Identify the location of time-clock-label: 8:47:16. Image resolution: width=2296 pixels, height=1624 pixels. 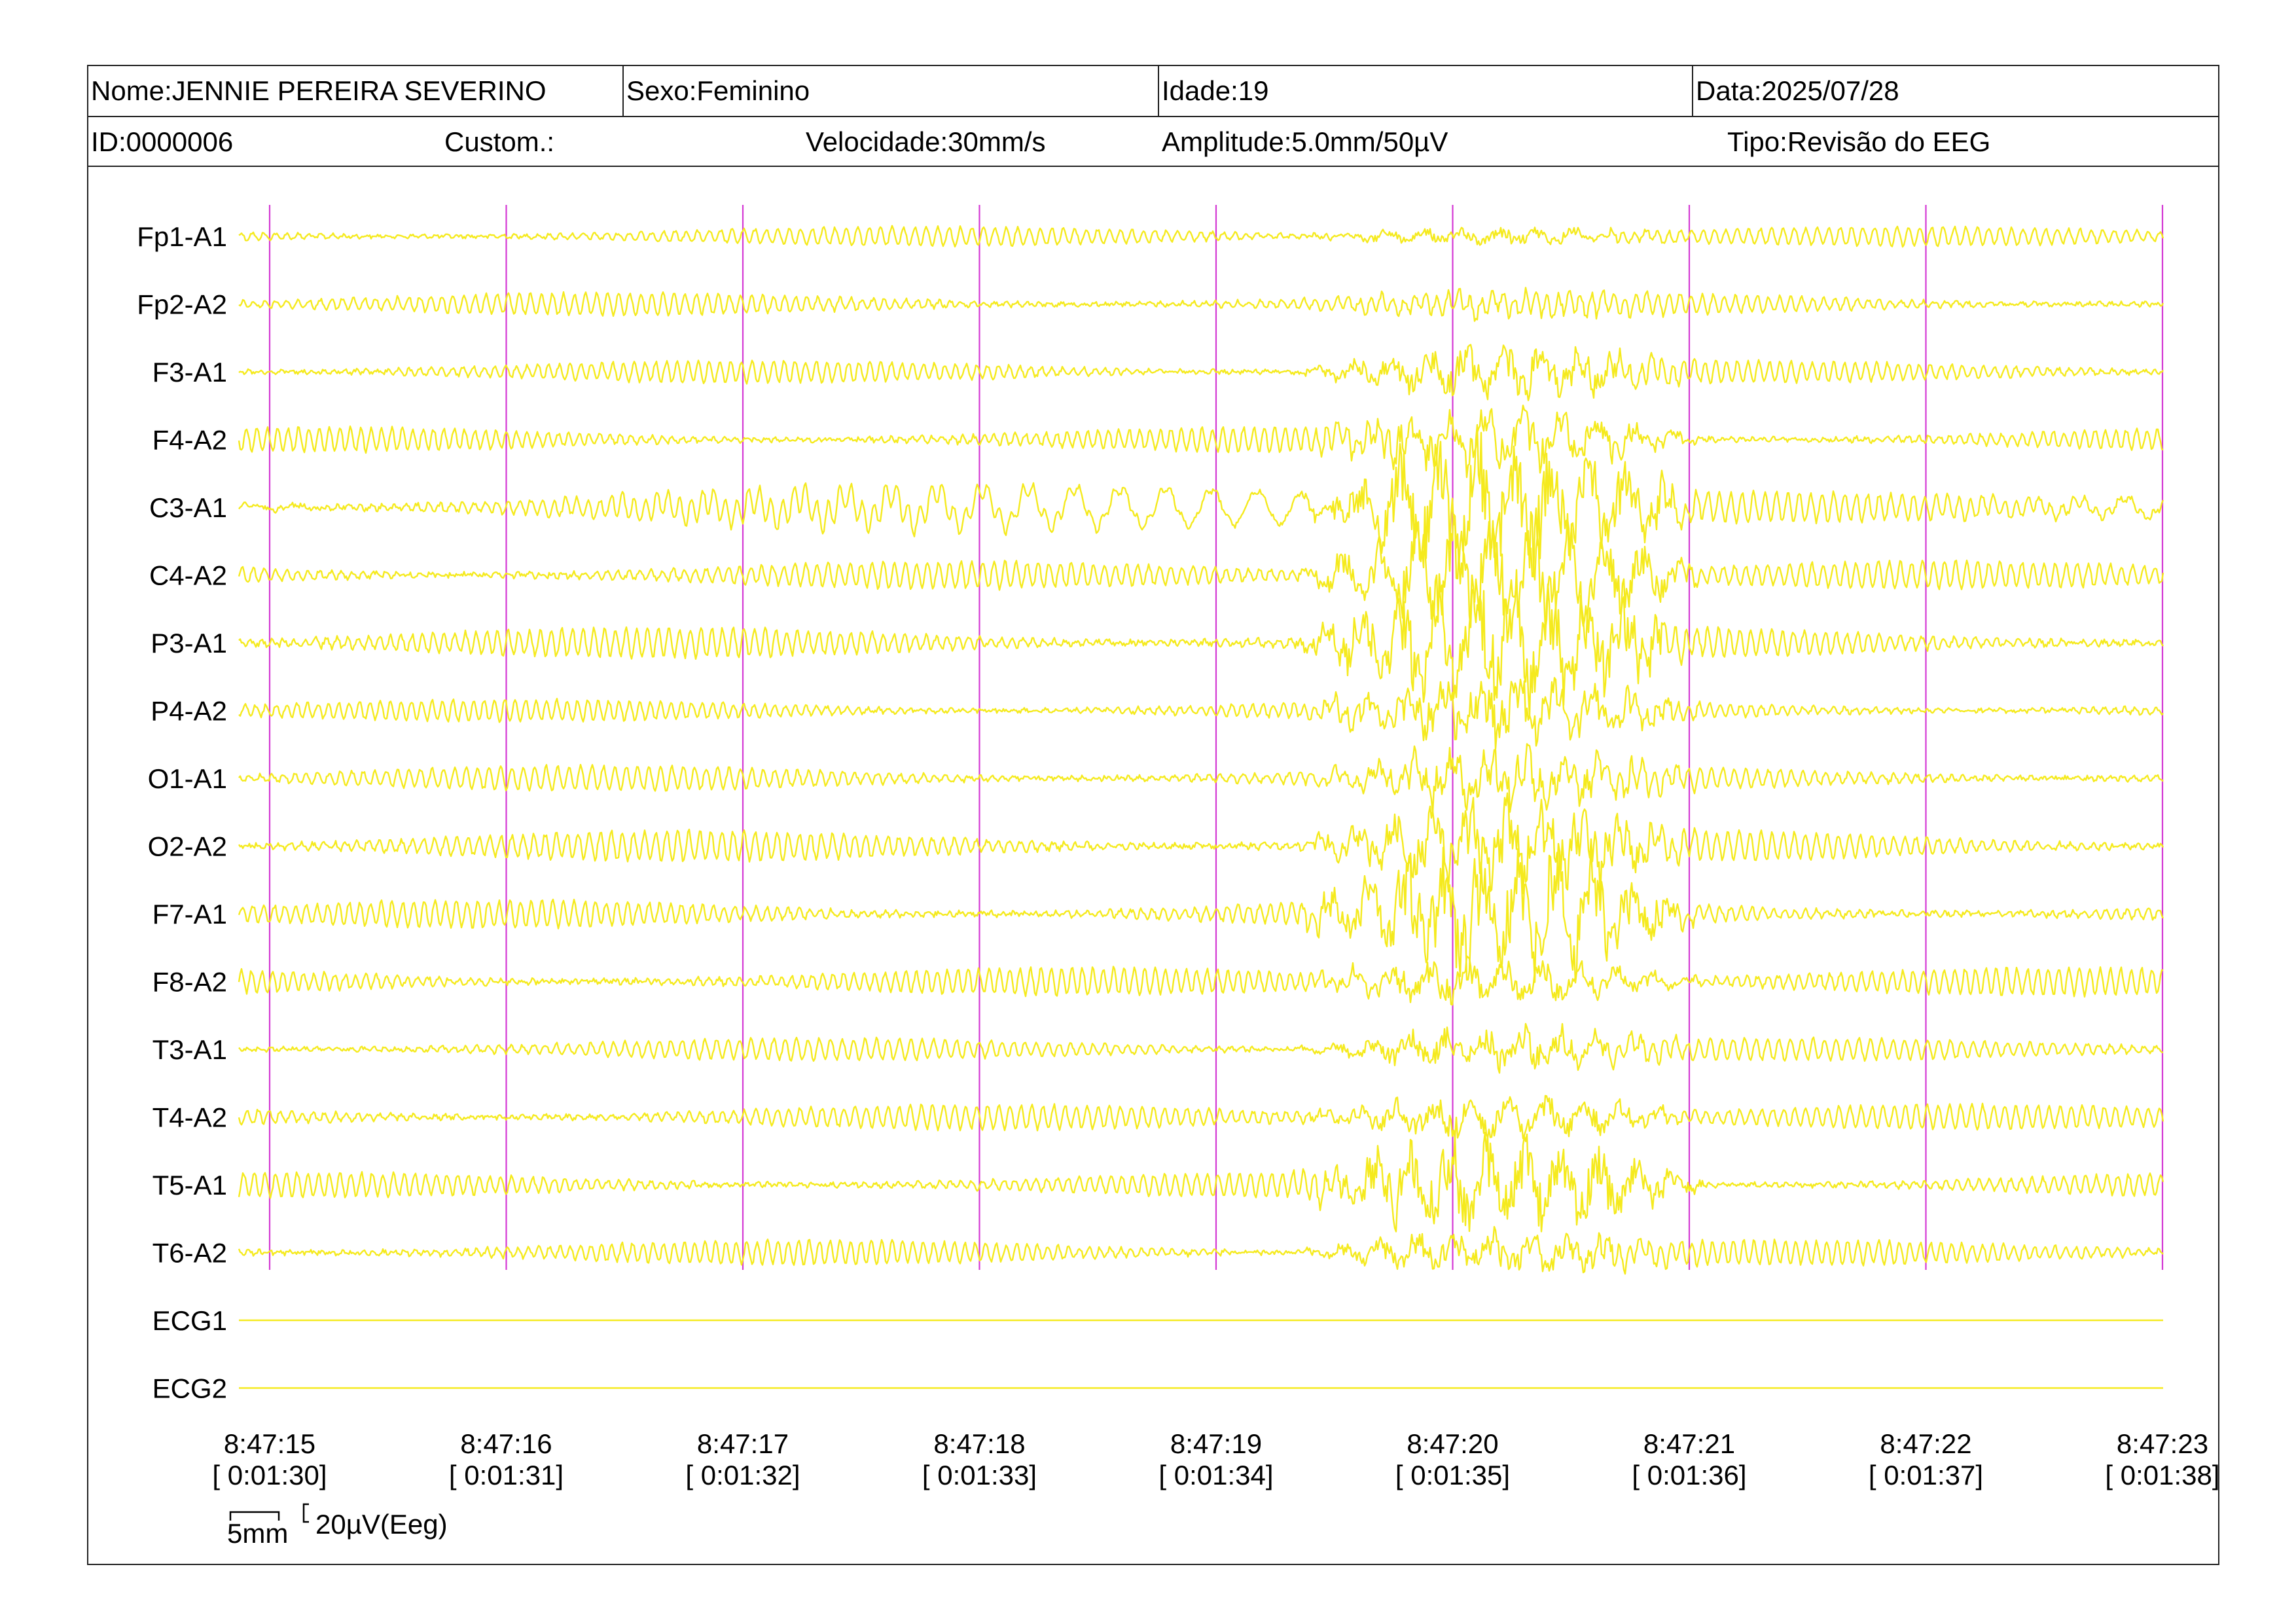
(506, 1443).